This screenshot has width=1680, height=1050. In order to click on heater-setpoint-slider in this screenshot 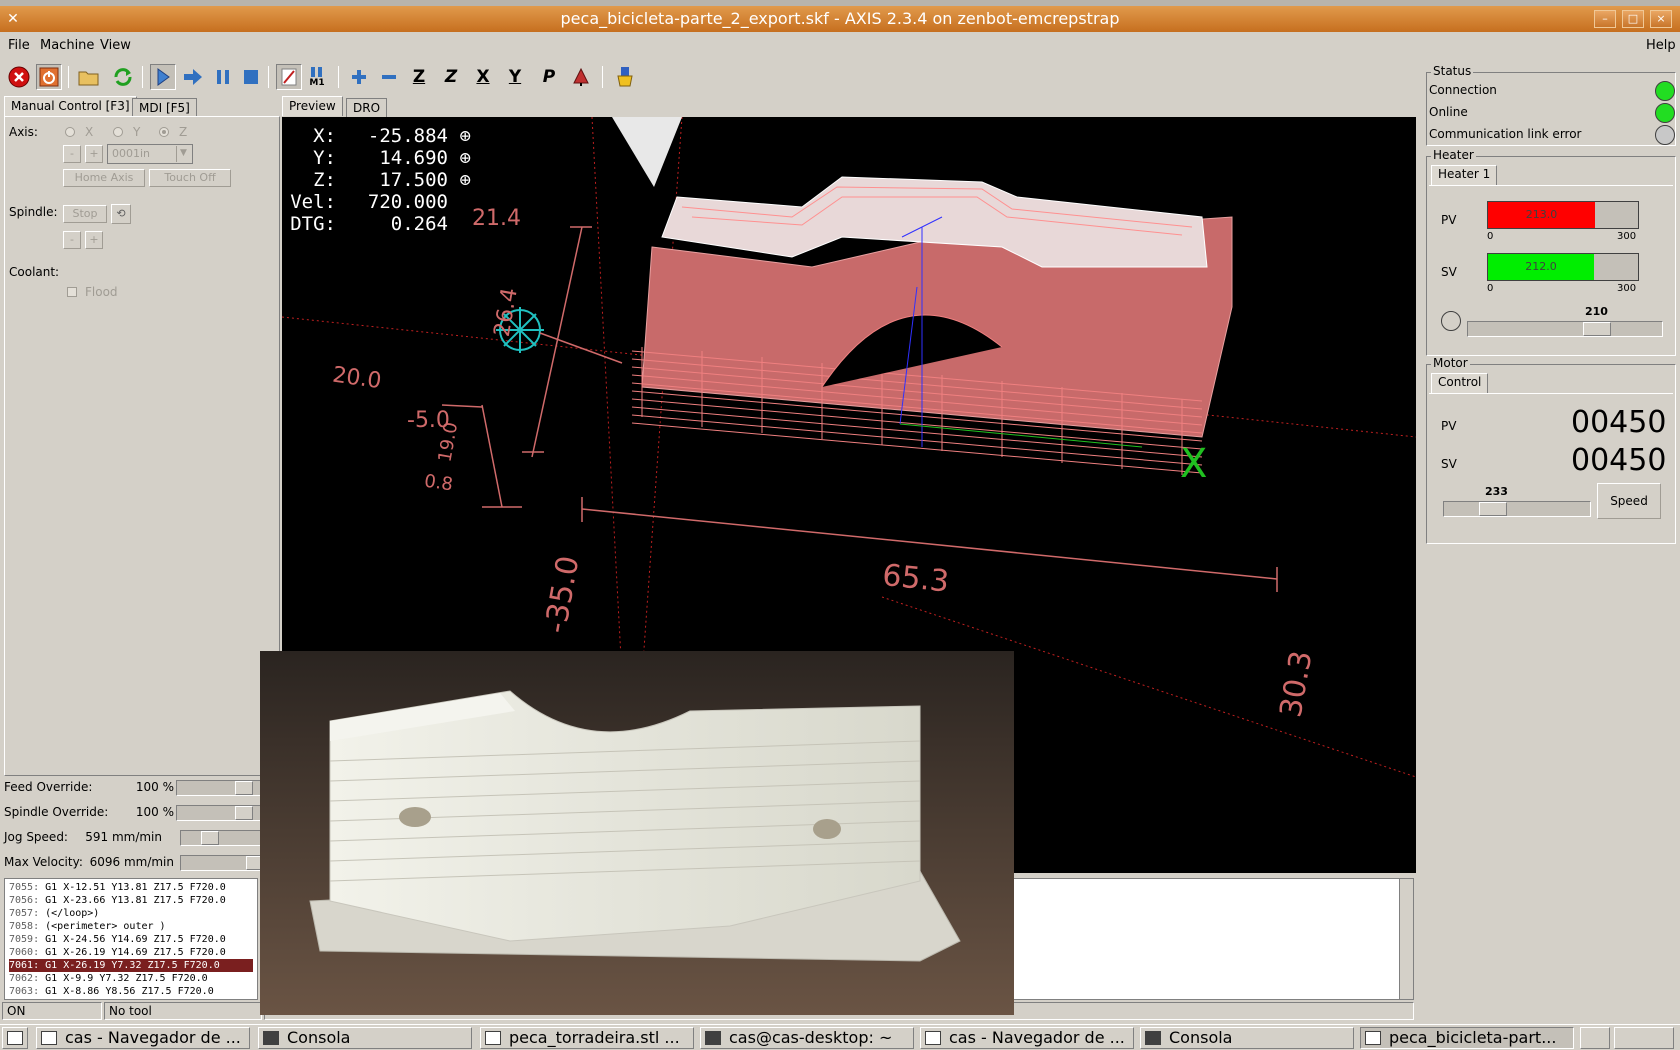, I will do `click(1565, 329)`.